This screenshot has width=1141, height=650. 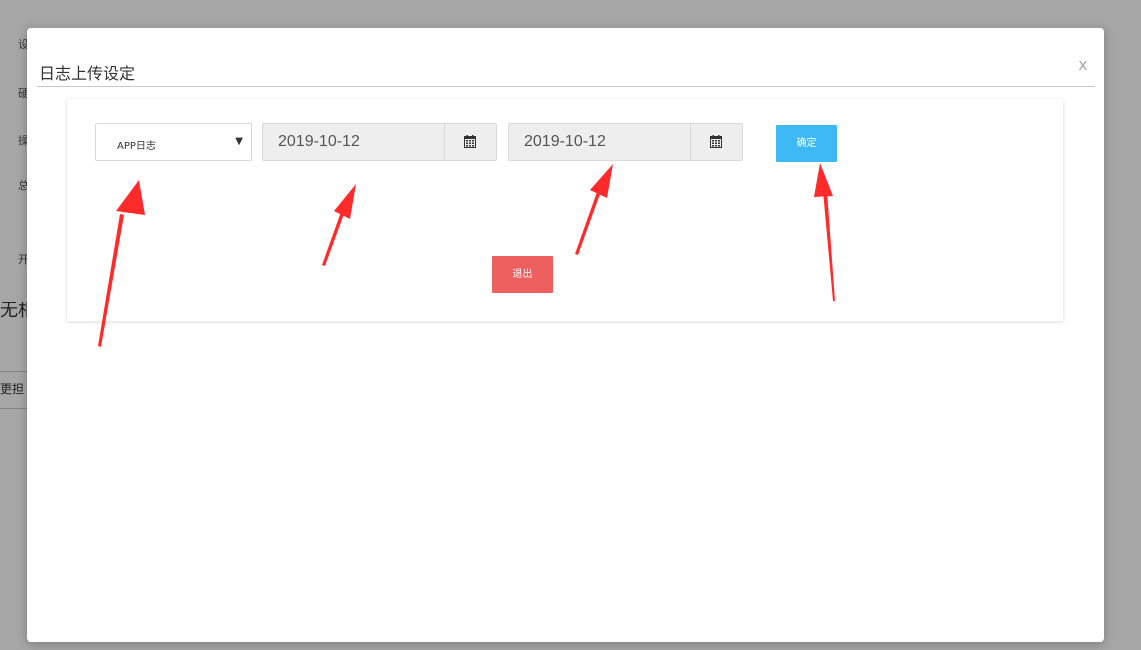 What do you see at coordinates (566, 57) in the screenshot?
I see `dialog-header: 日志上传设定 x` at bounding box center [566, 57].